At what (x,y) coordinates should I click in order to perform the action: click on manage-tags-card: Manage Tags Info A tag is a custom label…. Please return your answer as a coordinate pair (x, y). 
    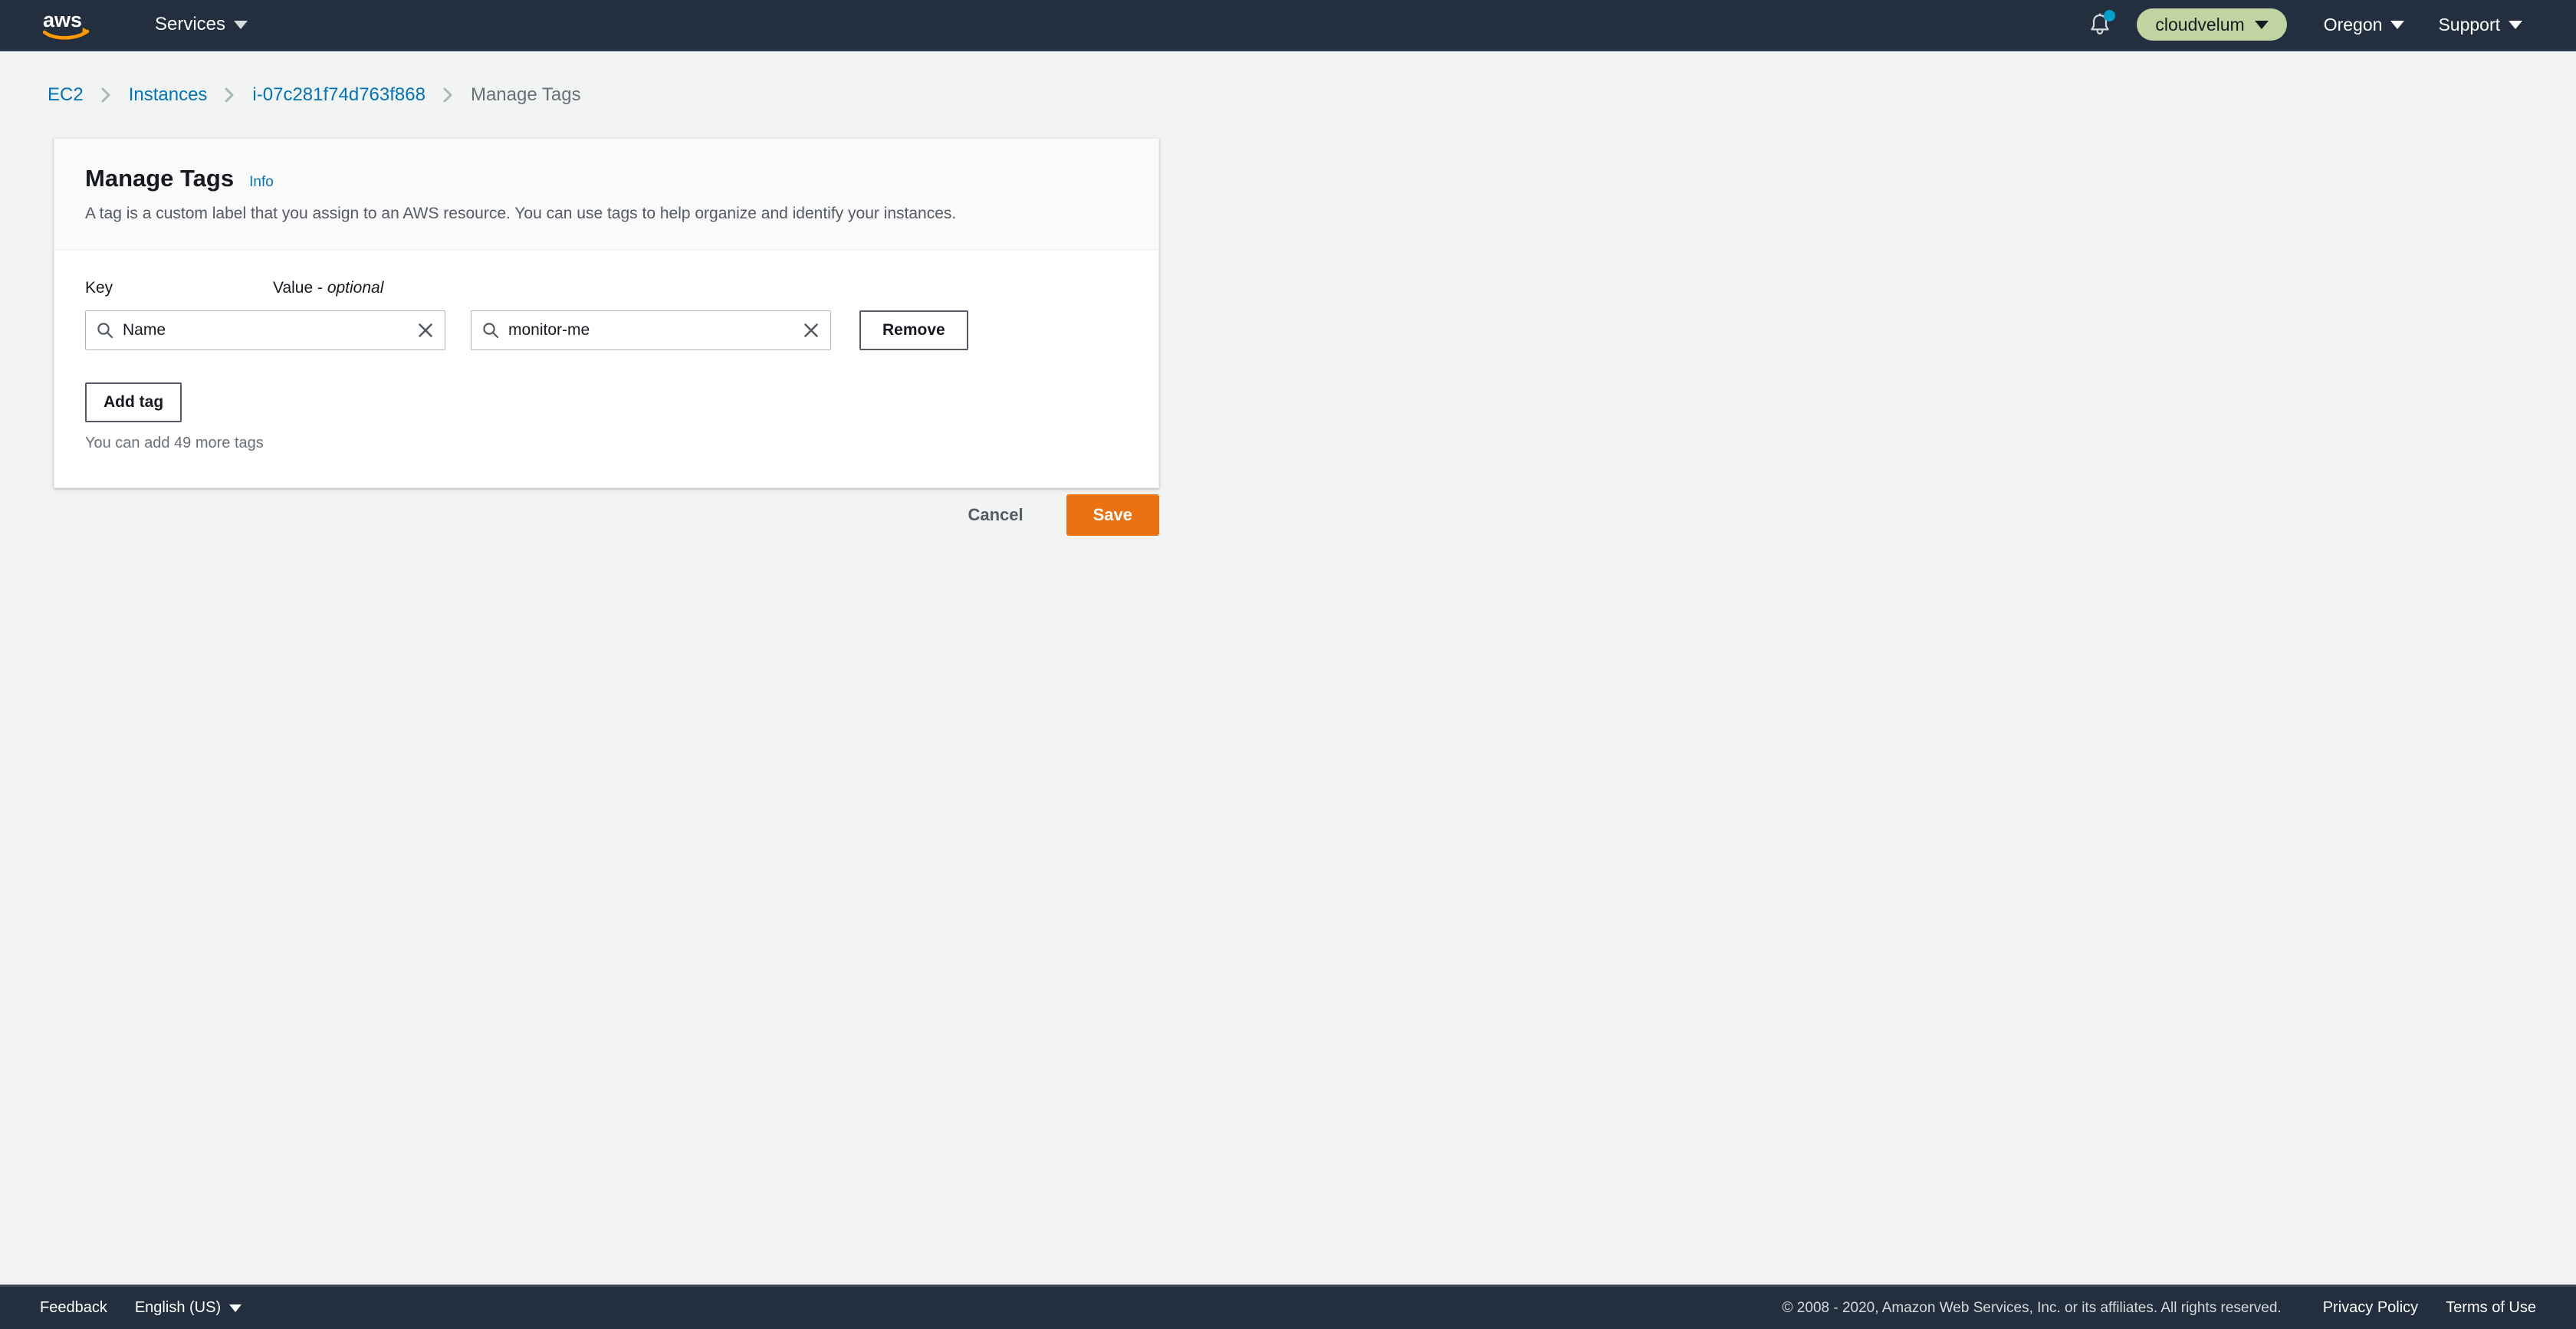
    Looking at the image, I should click on (606, 313).